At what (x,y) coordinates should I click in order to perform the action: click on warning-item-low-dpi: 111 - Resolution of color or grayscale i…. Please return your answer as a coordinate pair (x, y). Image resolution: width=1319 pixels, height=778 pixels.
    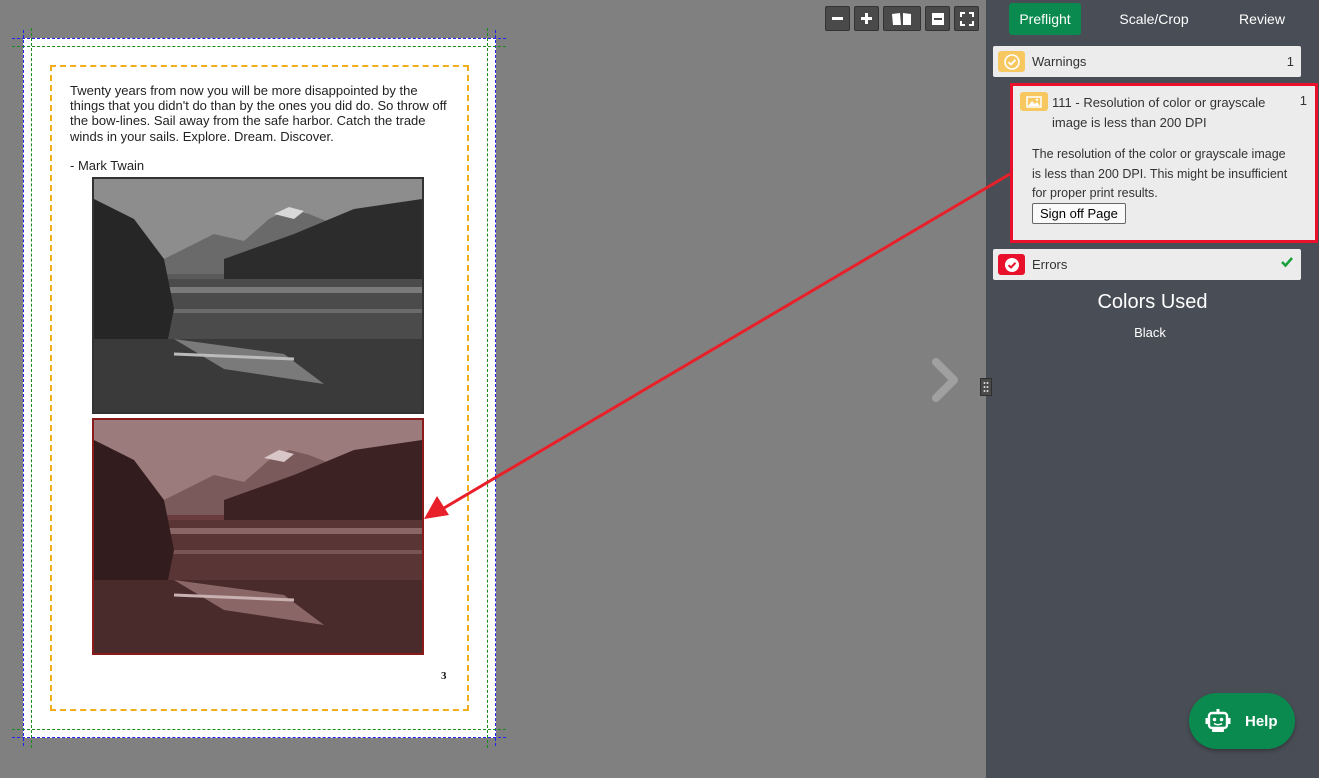
    Looking at the image, I should click on (1164, 163).